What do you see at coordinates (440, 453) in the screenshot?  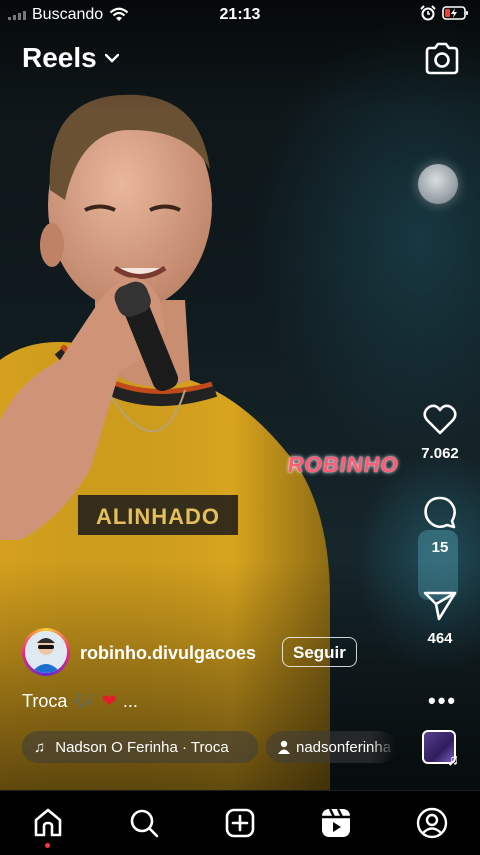 I see `like-count: 7.062` at bounding box center [440, 453].